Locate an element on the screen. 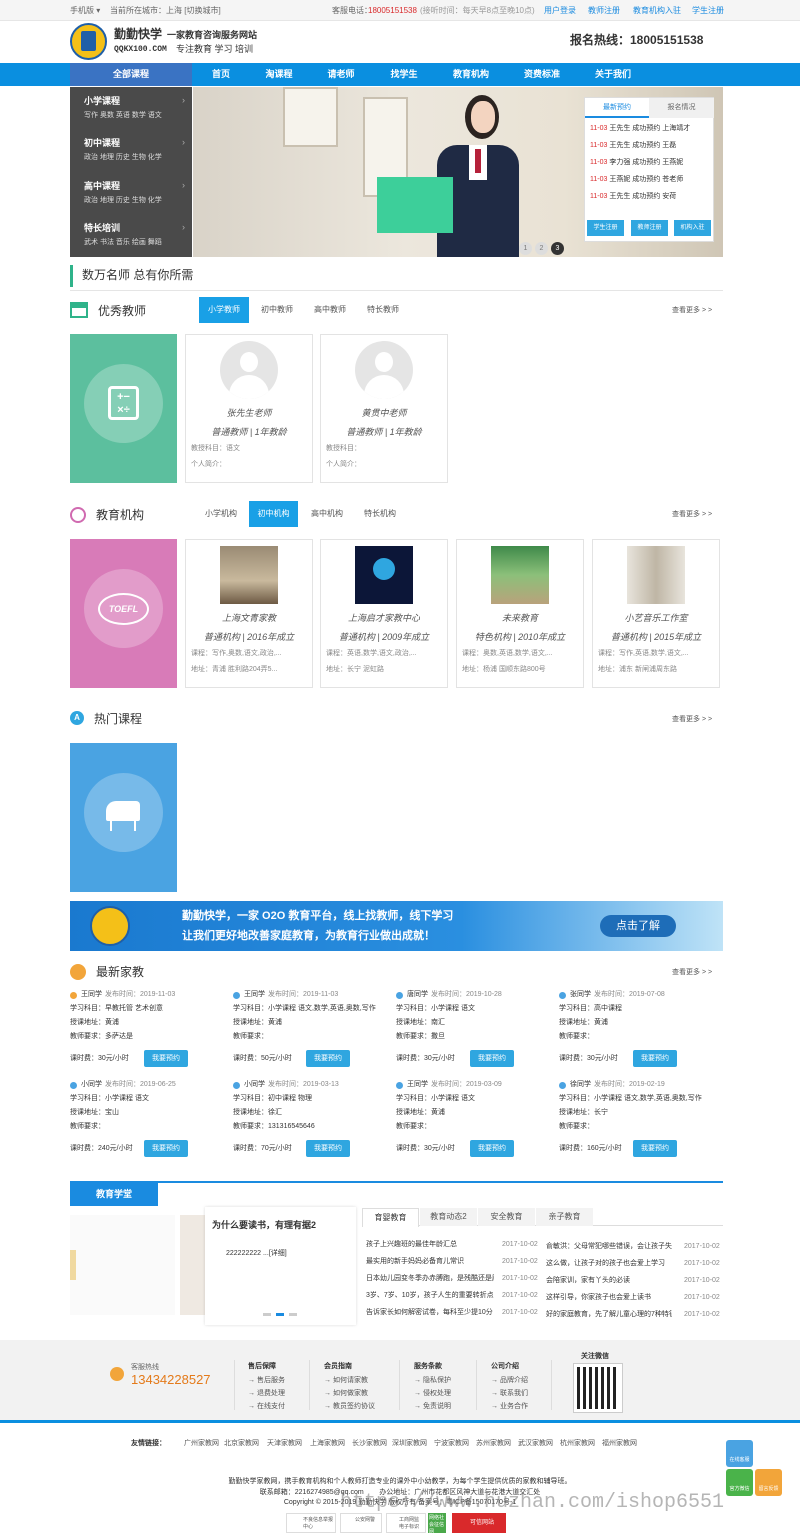 The image size is (800, 1540). tab-signups: 报名情况 is located at coordinates (681, 108).